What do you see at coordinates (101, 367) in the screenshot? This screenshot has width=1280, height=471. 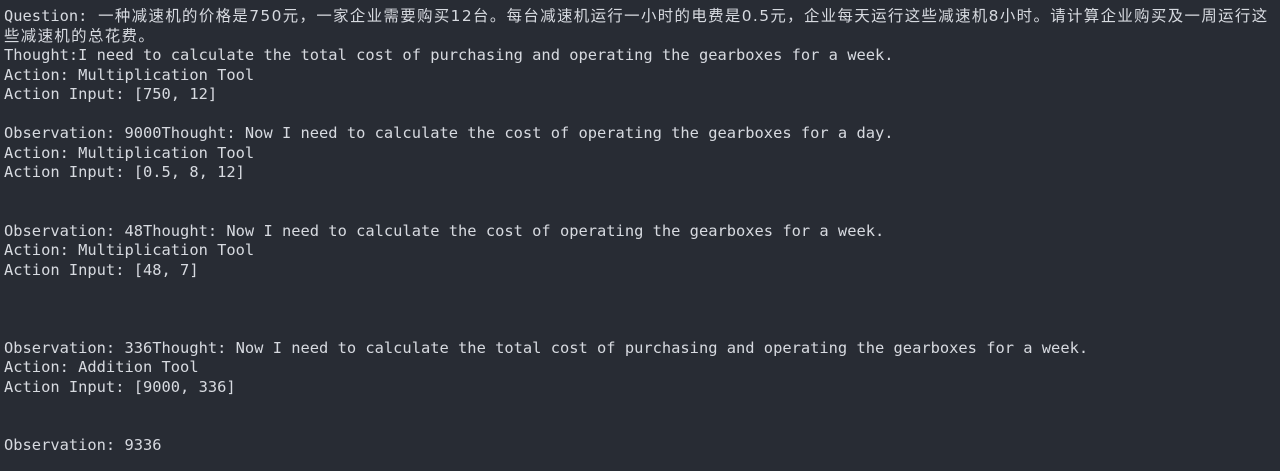 I see `action-line: Action: Addition Tool` at bounding box center [101, 367].